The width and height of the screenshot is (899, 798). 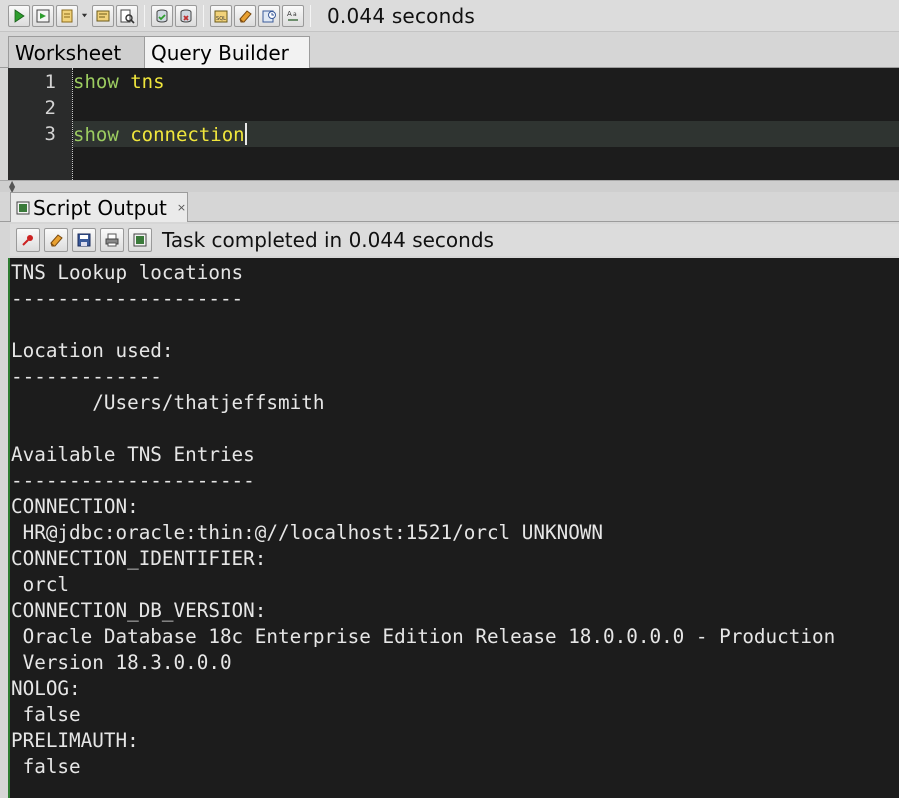 I want to click on clear-output-button, so click(x=56, y=240).